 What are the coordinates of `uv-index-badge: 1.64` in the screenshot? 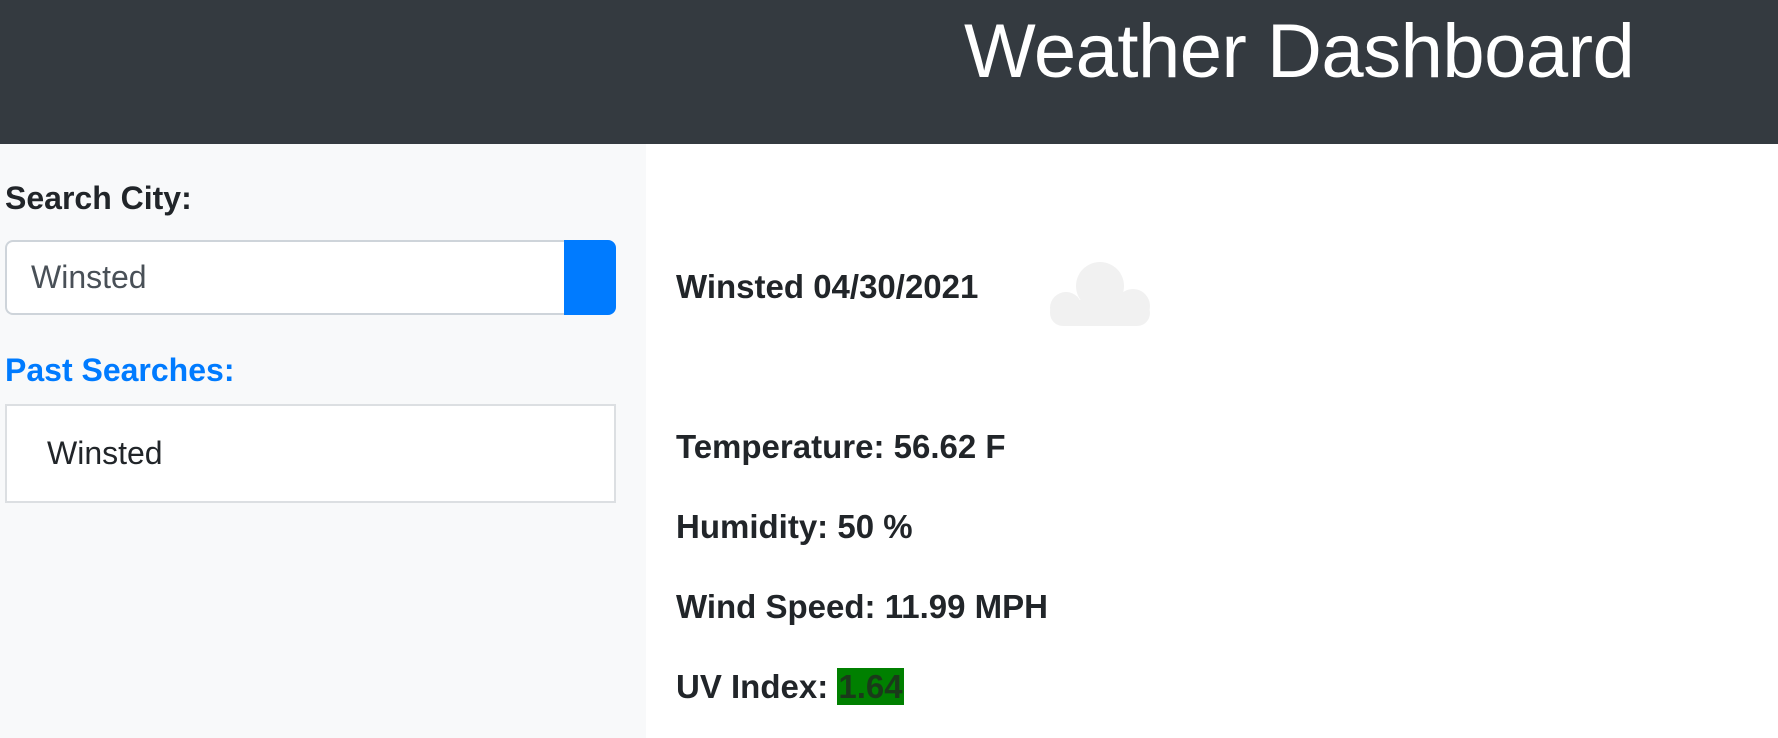 It's located at (870, 686).